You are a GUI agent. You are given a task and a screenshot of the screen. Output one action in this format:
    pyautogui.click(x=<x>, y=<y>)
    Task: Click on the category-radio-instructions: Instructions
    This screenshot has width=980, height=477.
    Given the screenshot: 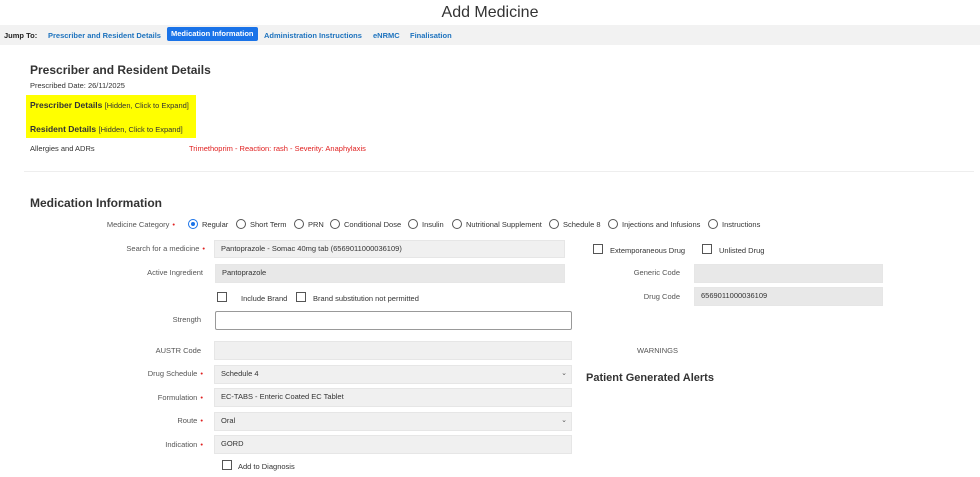 What is the action you would take?
    pyautogui.click(x=734, y=224)
    